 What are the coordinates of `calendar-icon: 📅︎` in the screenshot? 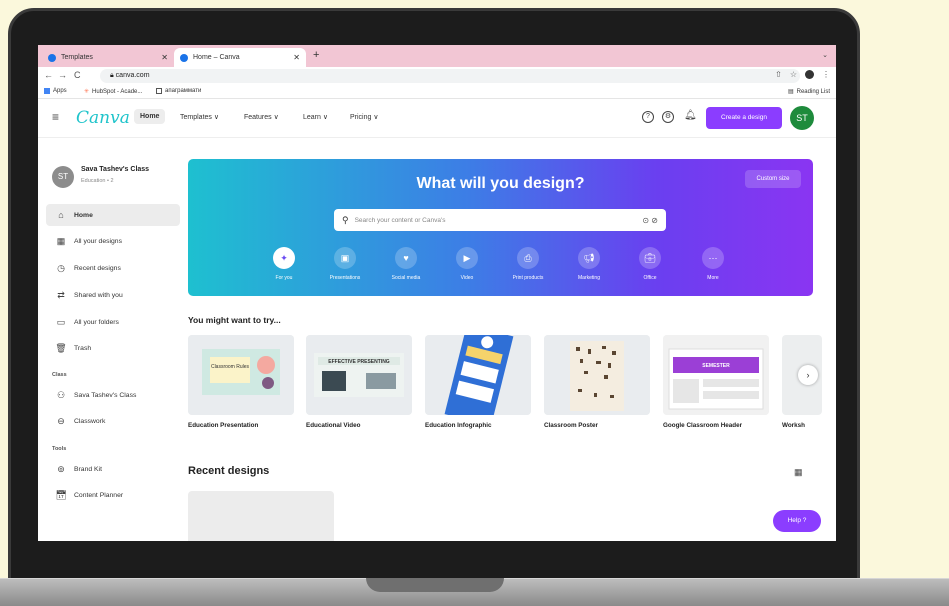 It's located at (61, 494).